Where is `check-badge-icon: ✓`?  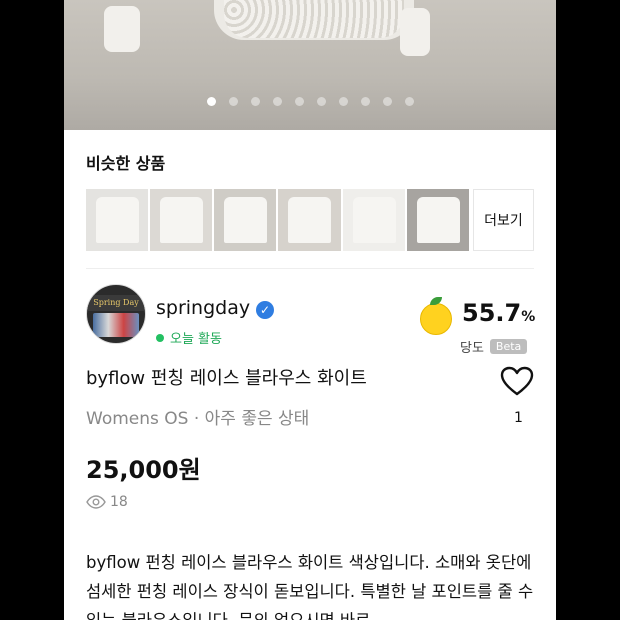 check-badge-icon: ✓ is located at coordinates (265, 310).